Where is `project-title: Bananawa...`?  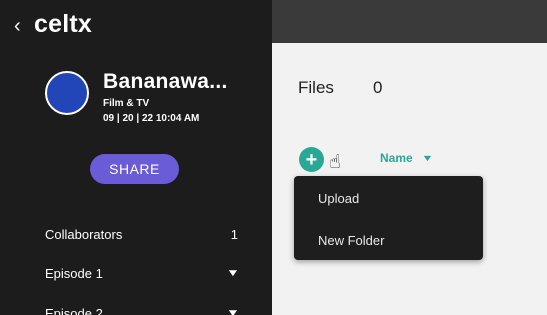 project-title: Bananawa... is located at coordinates (165, 81).